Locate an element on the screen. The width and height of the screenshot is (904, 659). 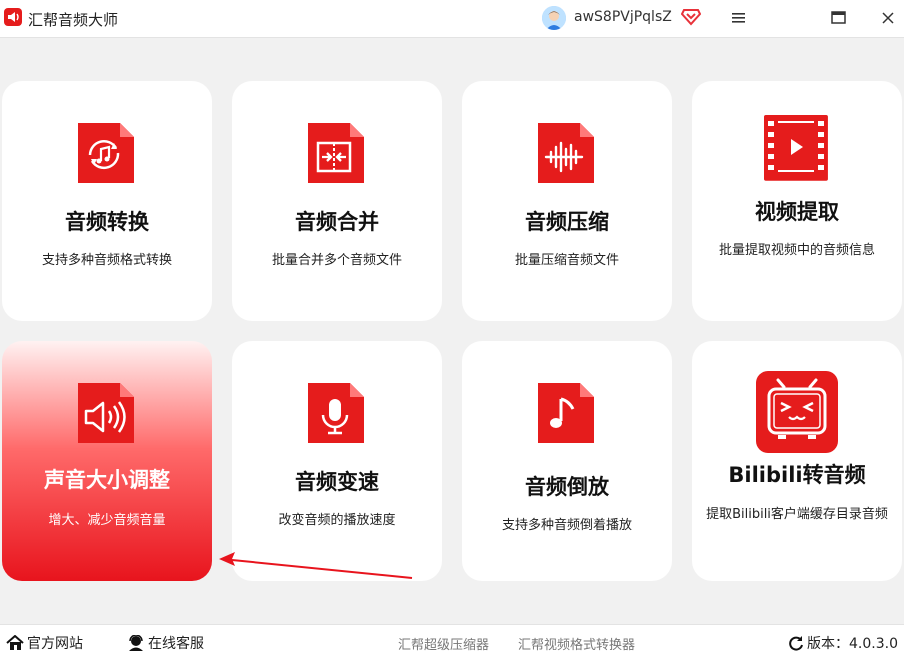
card-desc: 改变音频的播放速度 is located at coordinates (337, 520).